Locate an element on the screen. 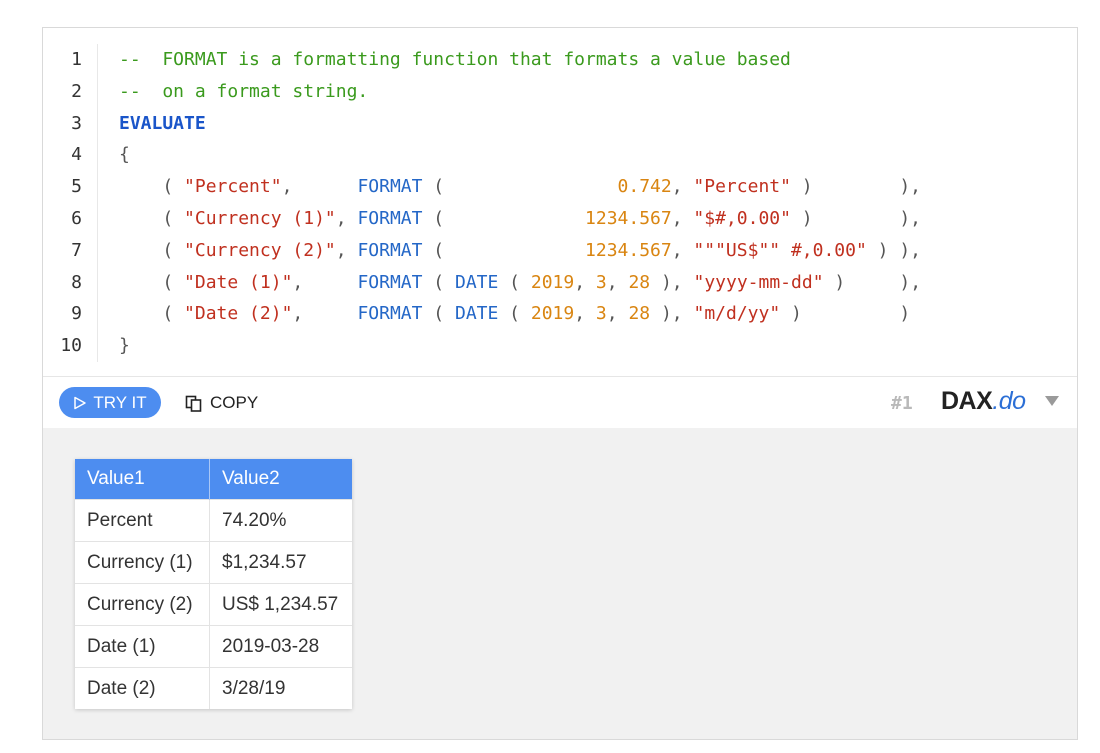 This screenshot has width=1100, height=753. try-it-button: TRY IT is located at coordinates (110, 402).